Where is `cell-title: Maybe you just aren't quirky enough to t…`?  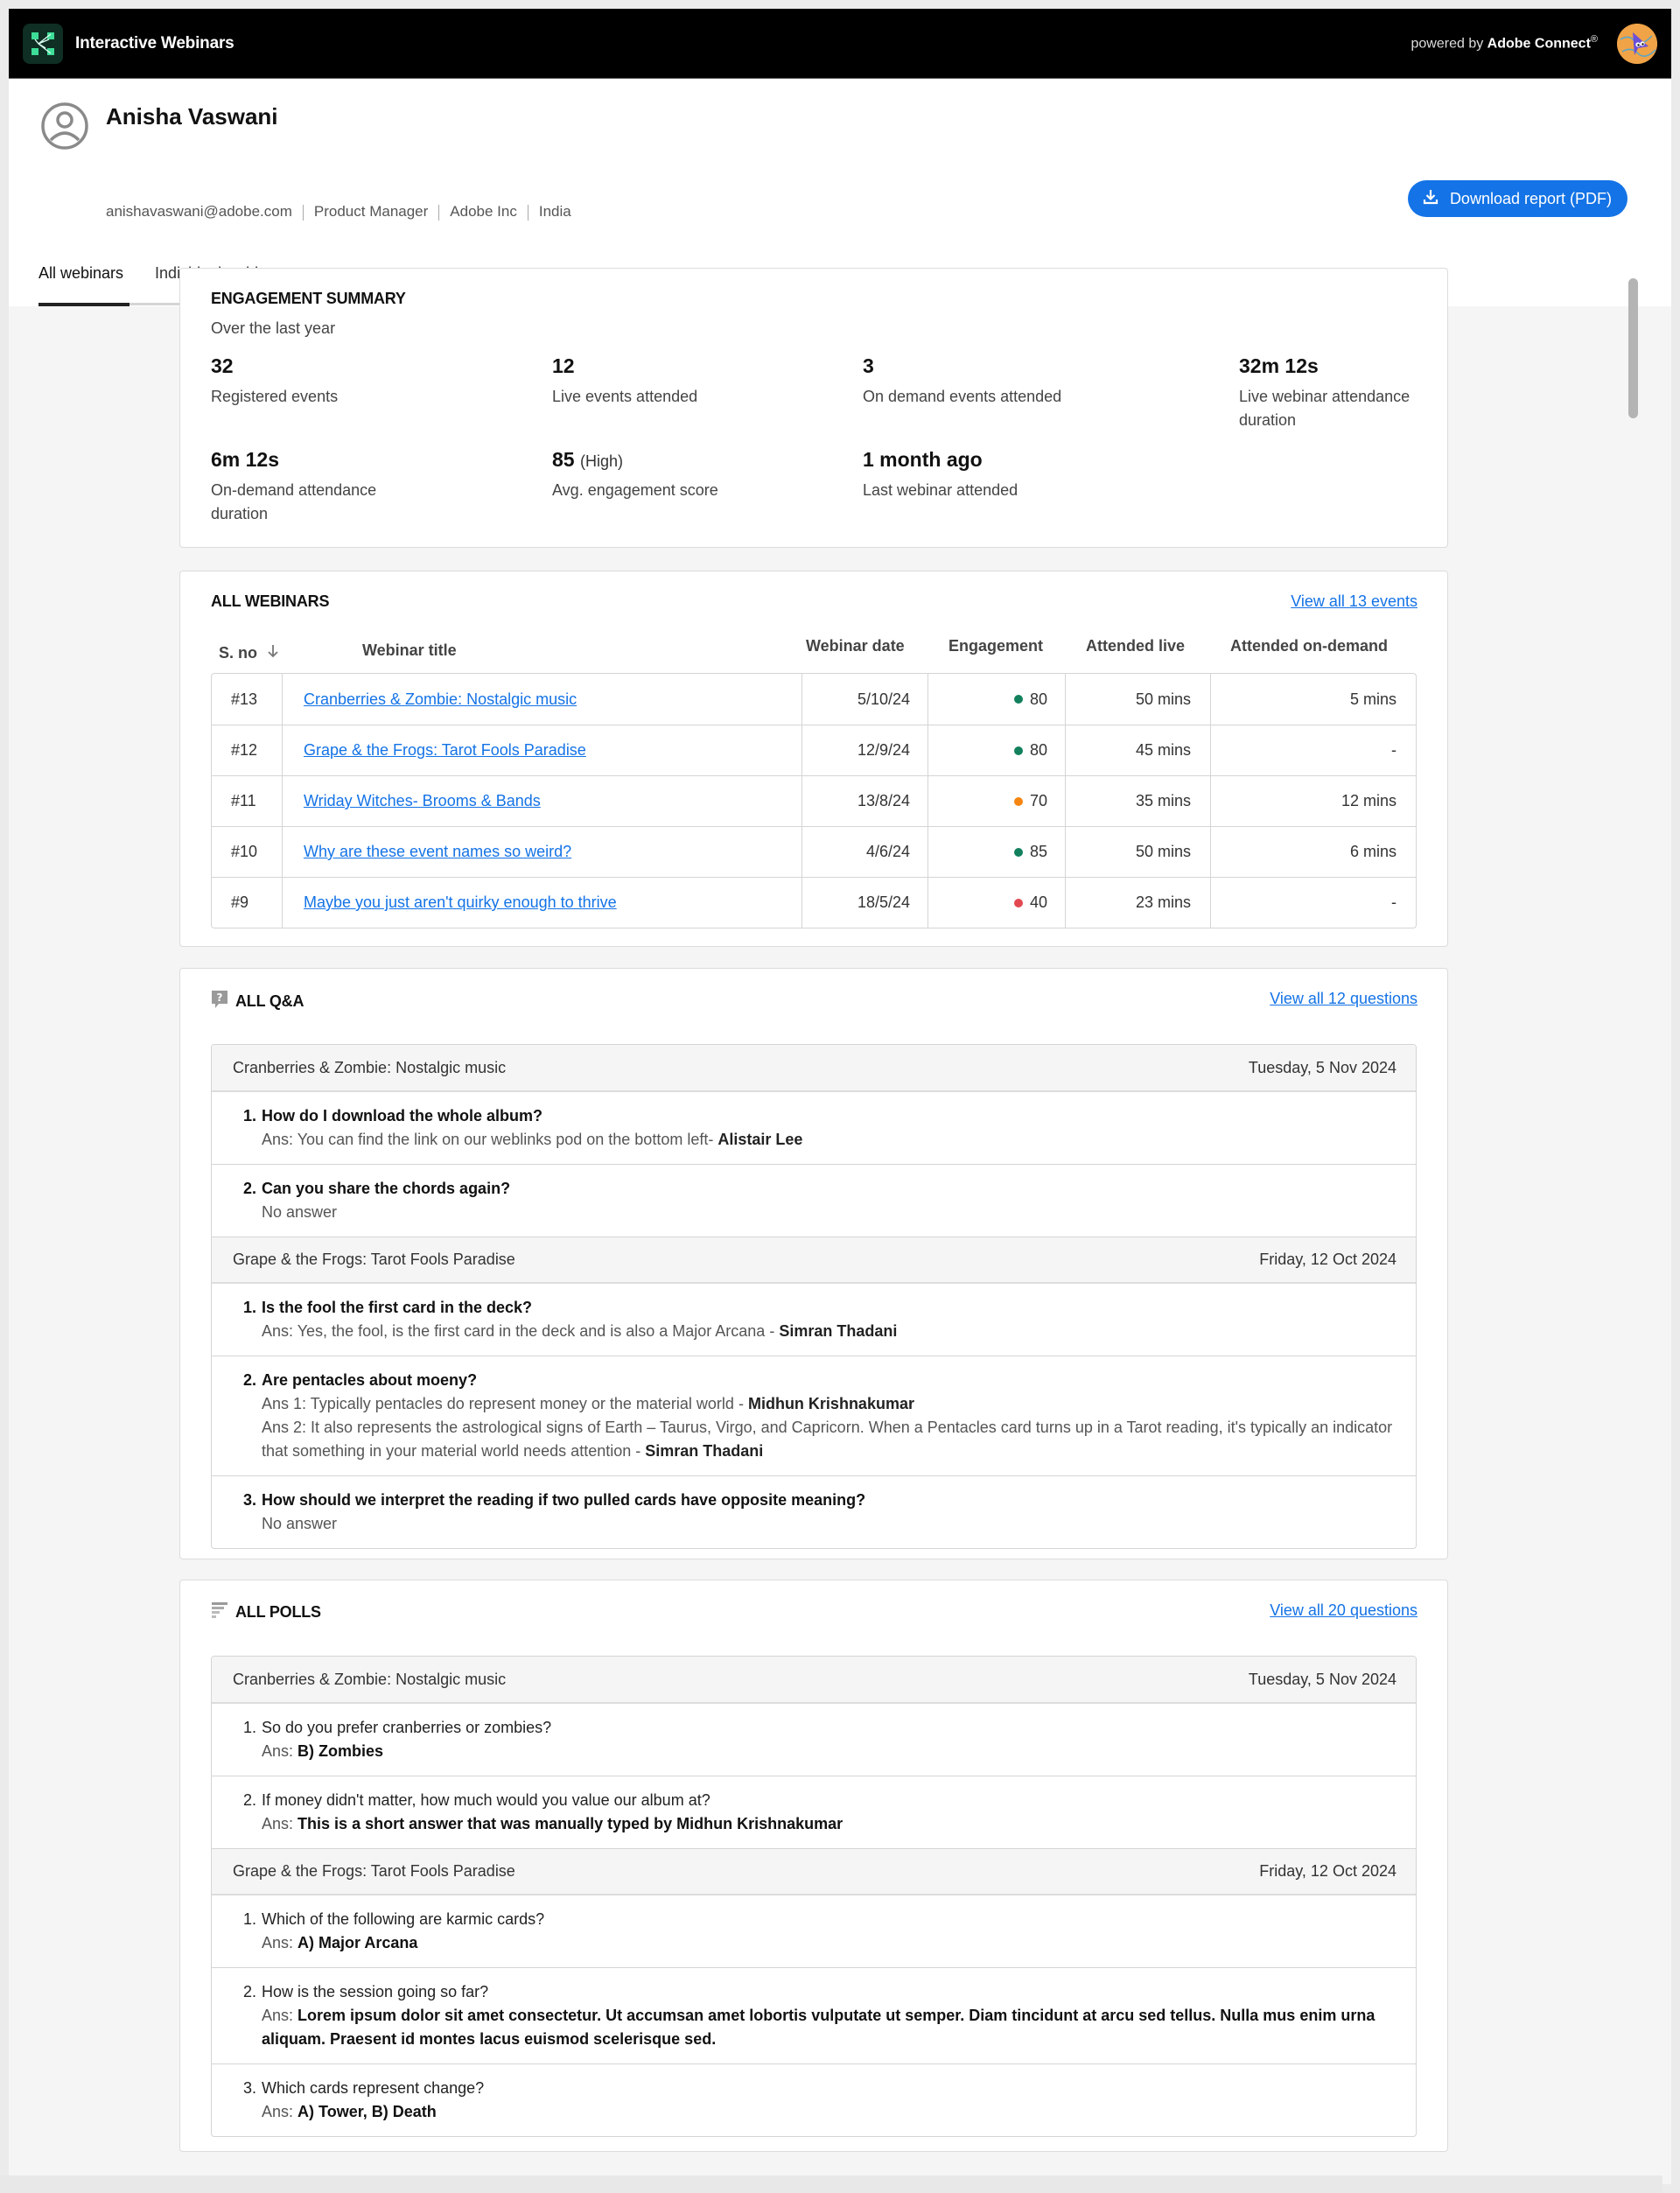 cell-title: Maybe you just aren't quirky enough to t… is located at coordinates (542, 903).